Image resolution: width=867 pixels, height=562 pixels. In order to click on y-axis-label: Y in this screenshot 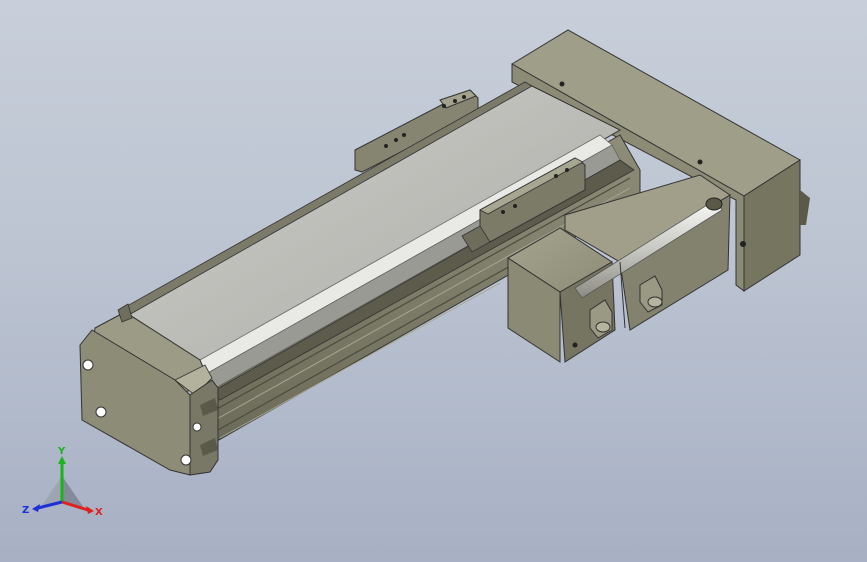, I will do `click(61, 451)`.